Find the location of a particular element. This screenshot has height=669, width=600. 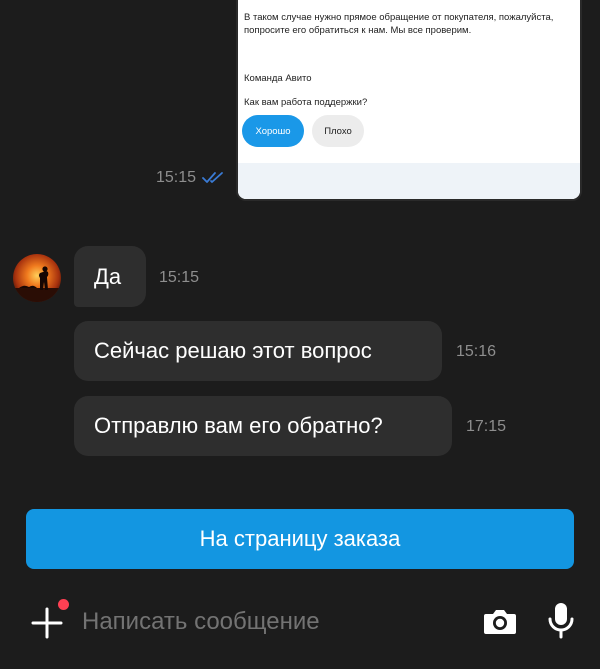

message-input is located at coordinates (272, 622).